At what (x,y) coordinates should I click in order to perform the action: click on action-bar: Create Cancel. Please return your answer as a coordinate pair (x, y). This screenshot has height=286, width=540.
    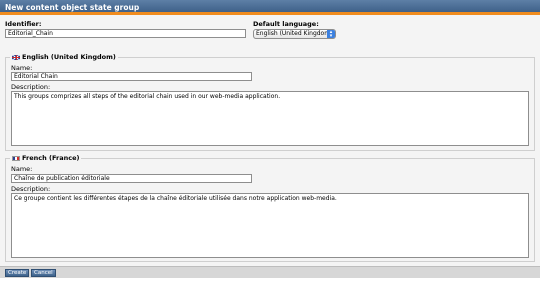
    Looking at the image, I should click on (270, 272).